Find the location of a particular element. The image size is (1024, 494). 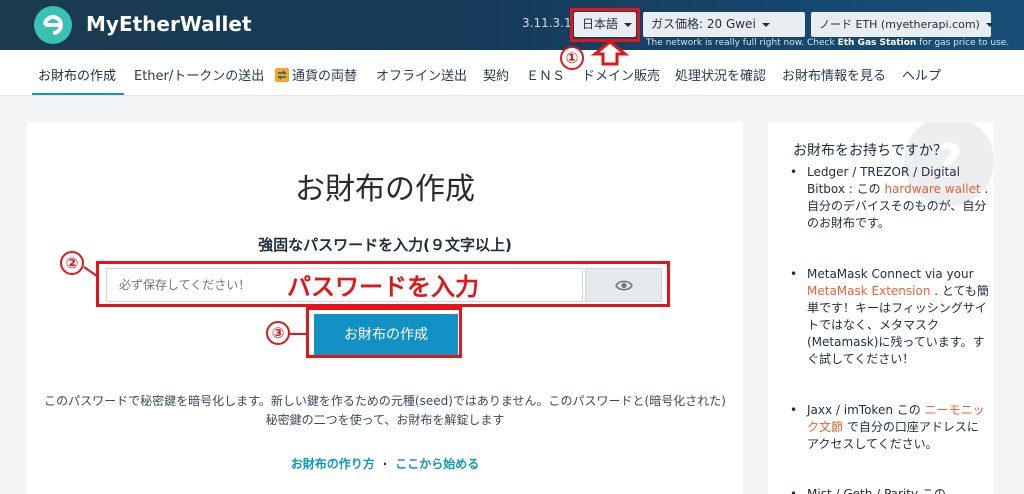

swap-icon is located at coordinates (282, 75).